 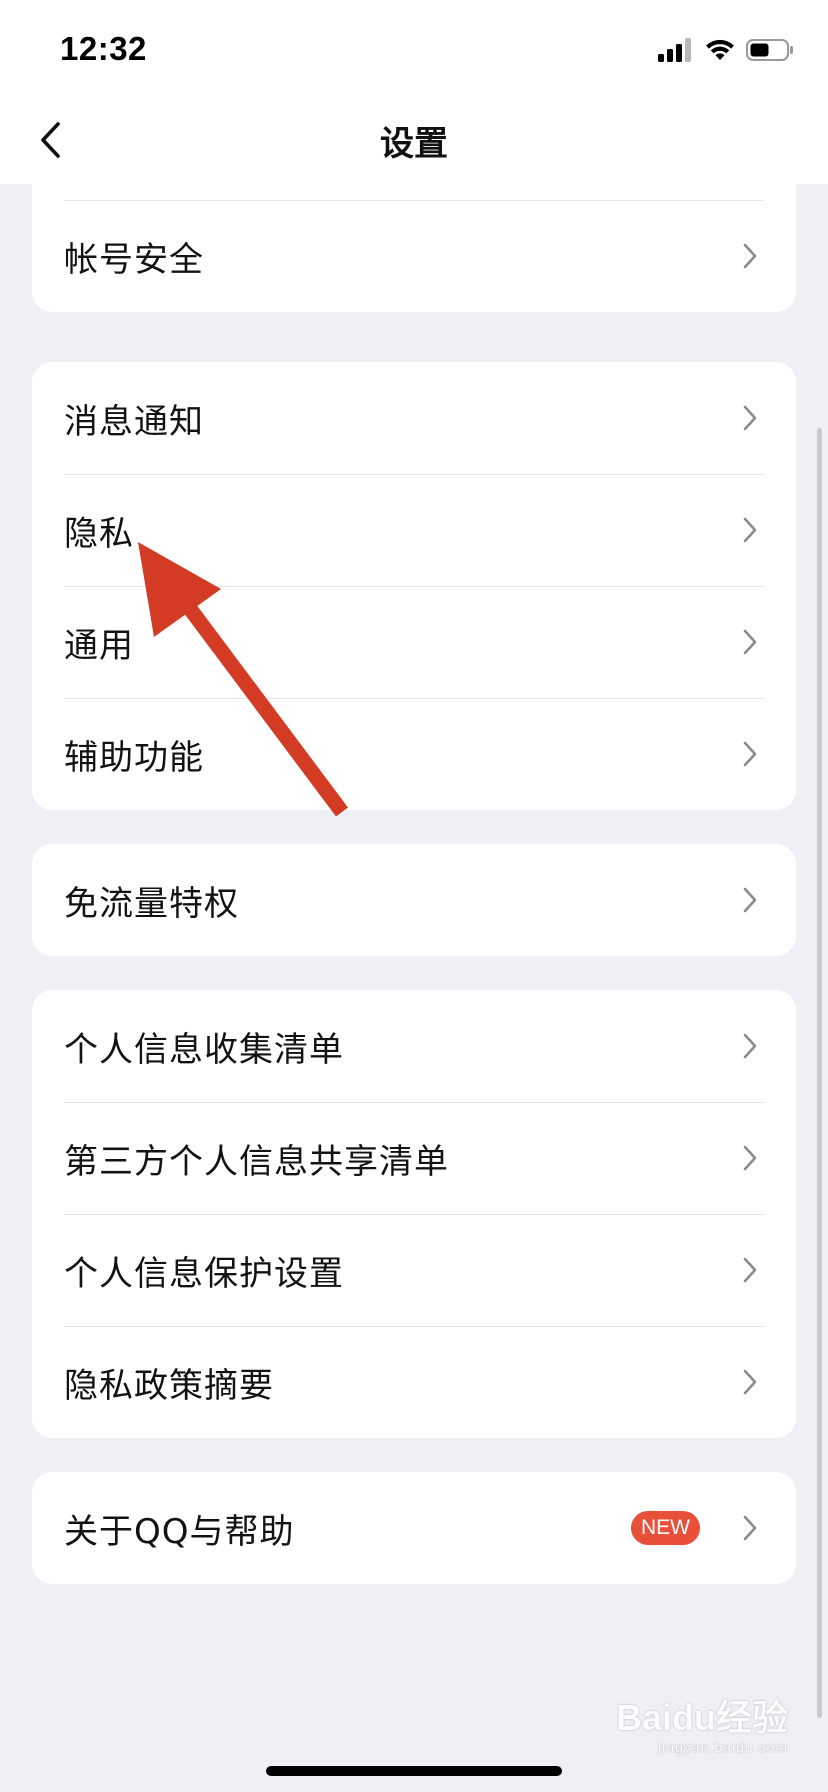 I want to click on cellular-signal-icon, so click(x=674, y=50).